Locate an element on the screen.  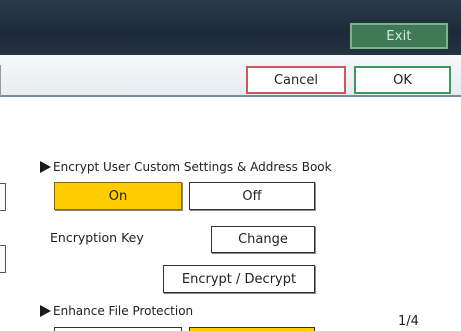
section-title-text: Enhance File Protection is located at coordinates (123, 311).